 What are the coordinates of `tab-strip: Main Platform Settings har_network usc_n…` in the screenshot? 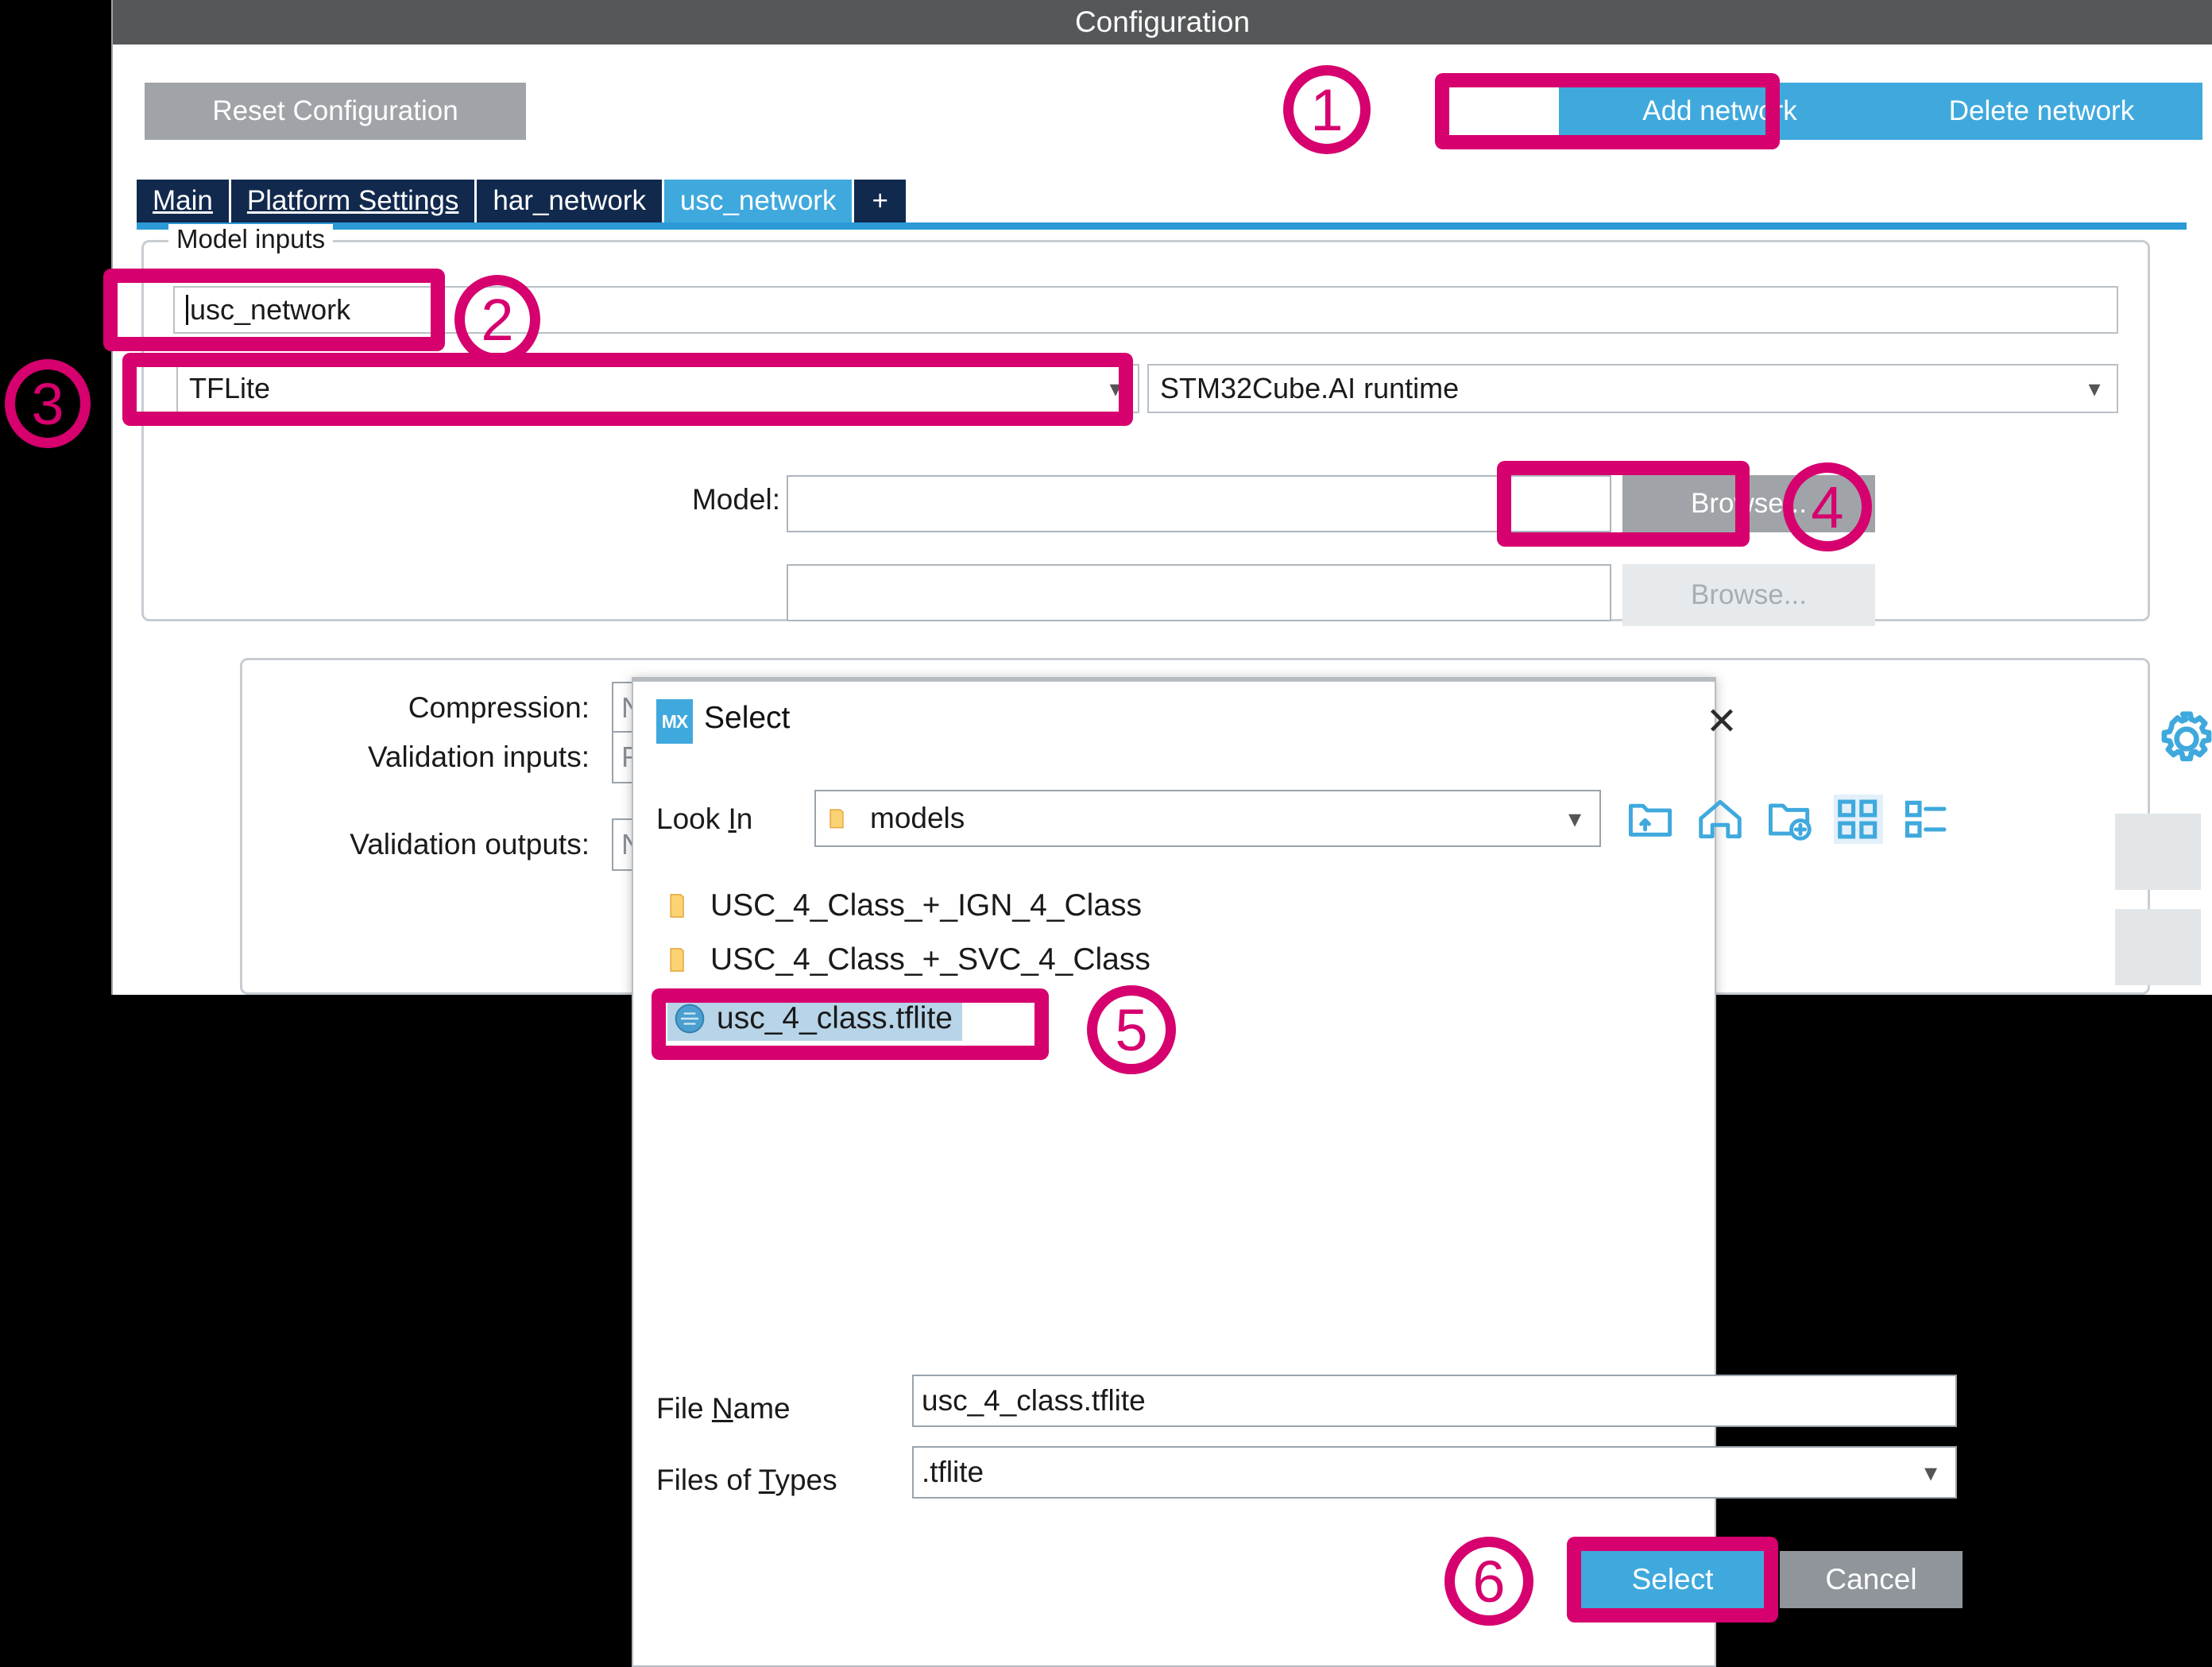 It's located at (1162, 201).